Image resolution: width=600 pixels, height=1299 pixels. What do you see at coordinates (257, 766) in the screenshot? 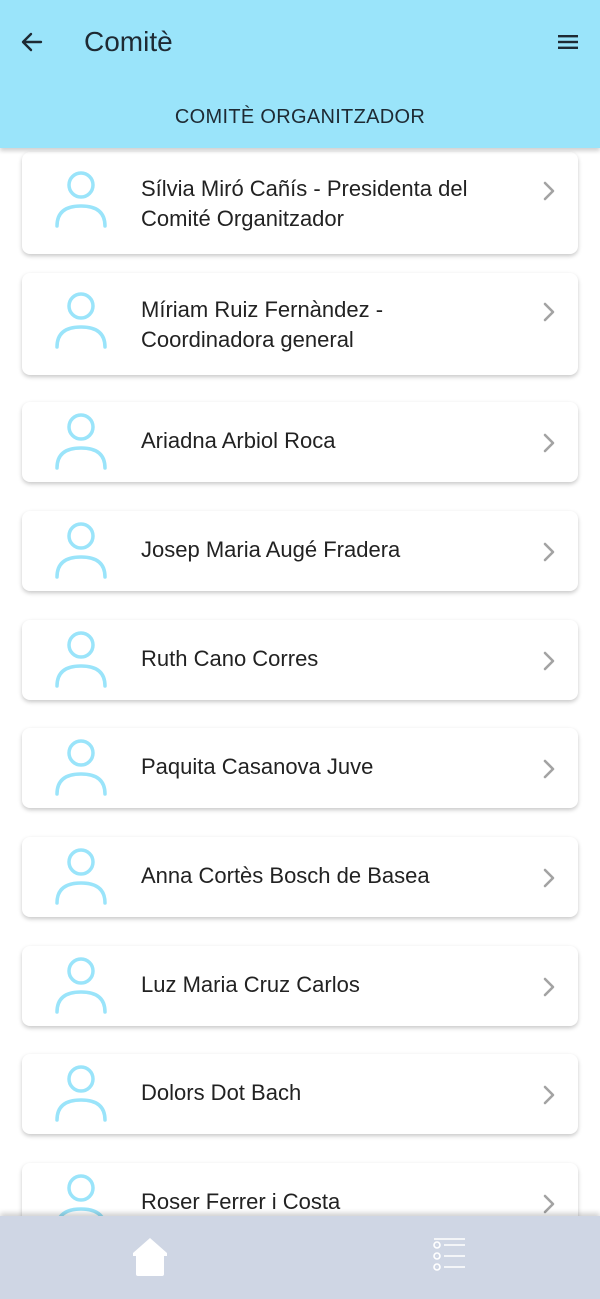
I see `member-name: Paquita Casanova Juve` at bounding box center [257, 766].